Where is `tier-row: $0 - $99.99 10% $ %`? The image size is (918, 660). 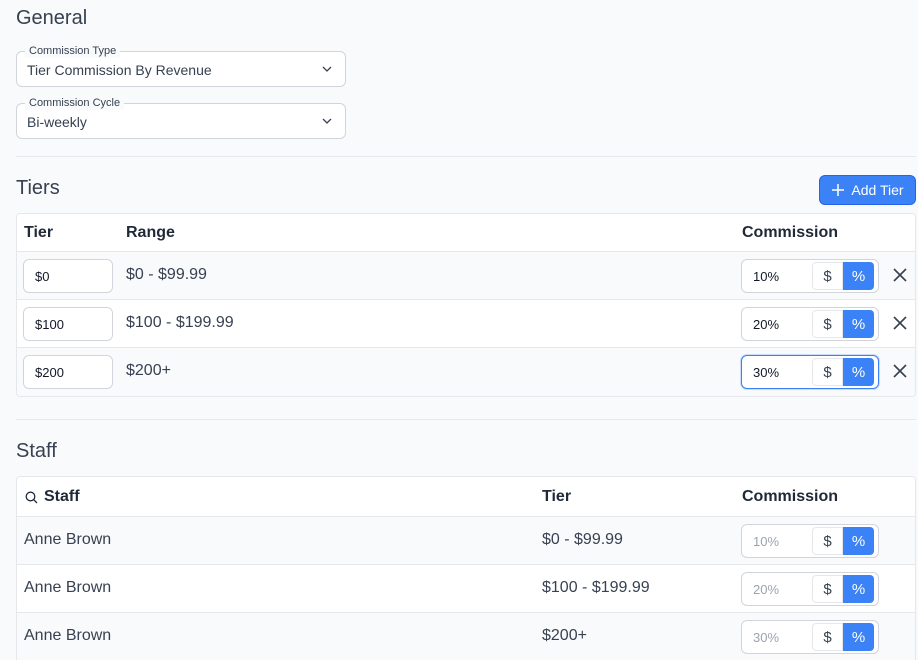 tier-row: $0 - $99.99 10% $ % is located at coordinates (466, 276).